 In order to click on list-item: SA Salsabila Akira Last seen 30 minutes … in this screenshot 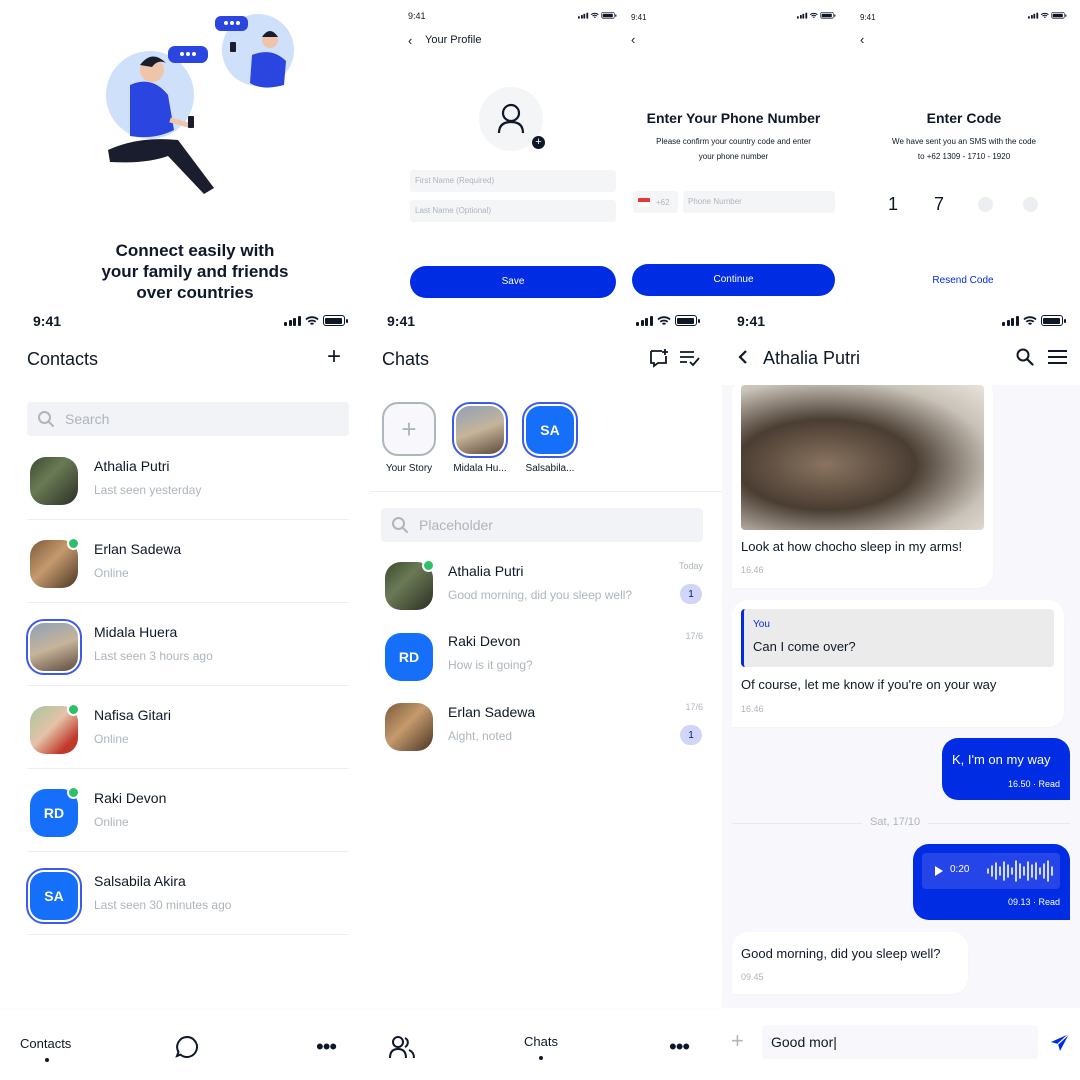, I will do `click(185, 902)`.